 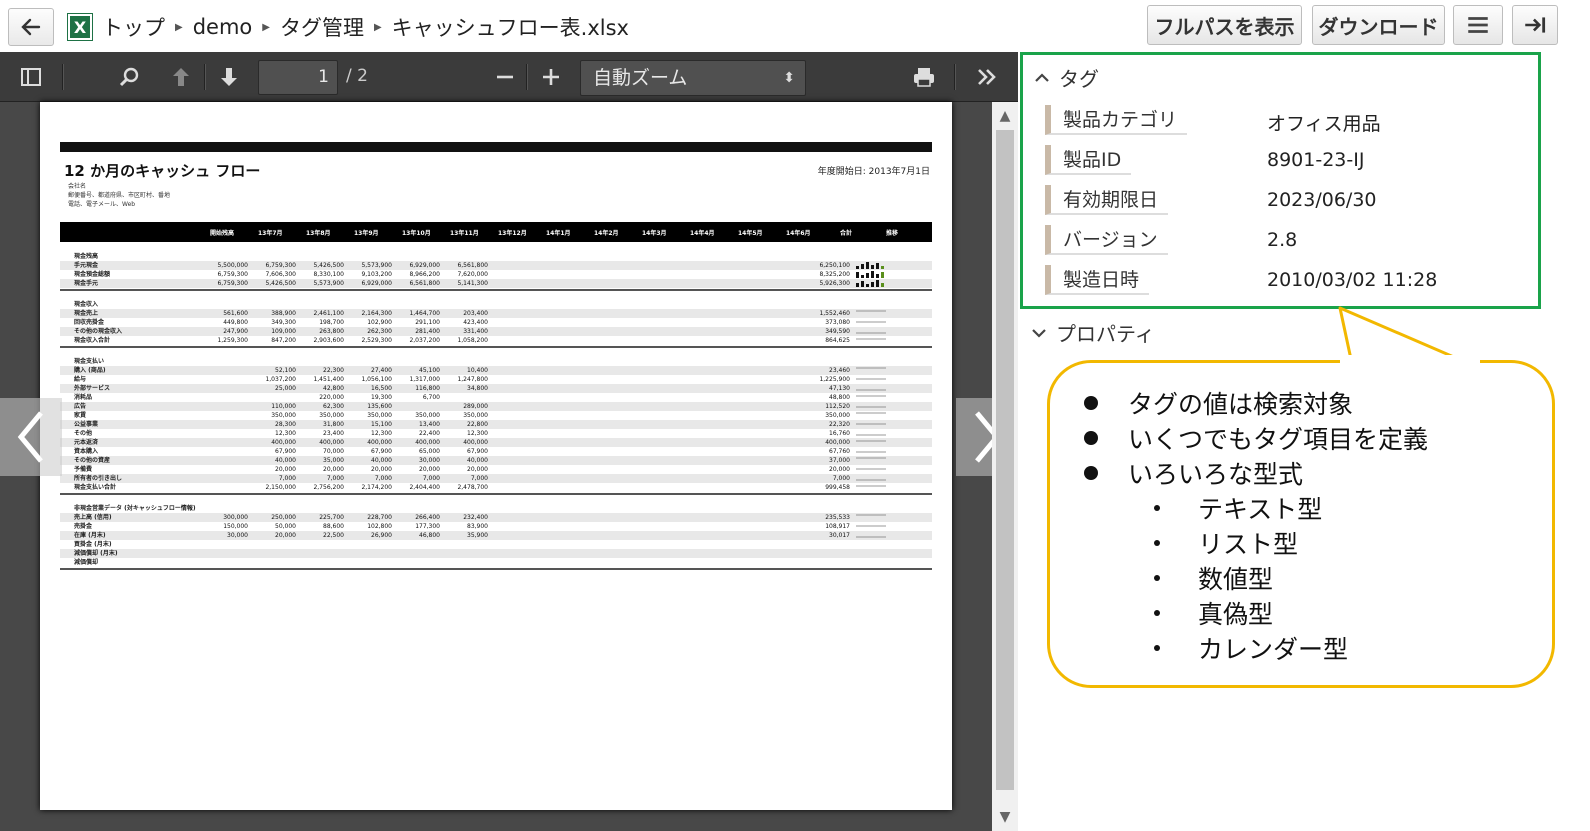 What do you see at coordinates (129, 77) in the screenshot?
I see `find-button` at bounding box center [129, 77].